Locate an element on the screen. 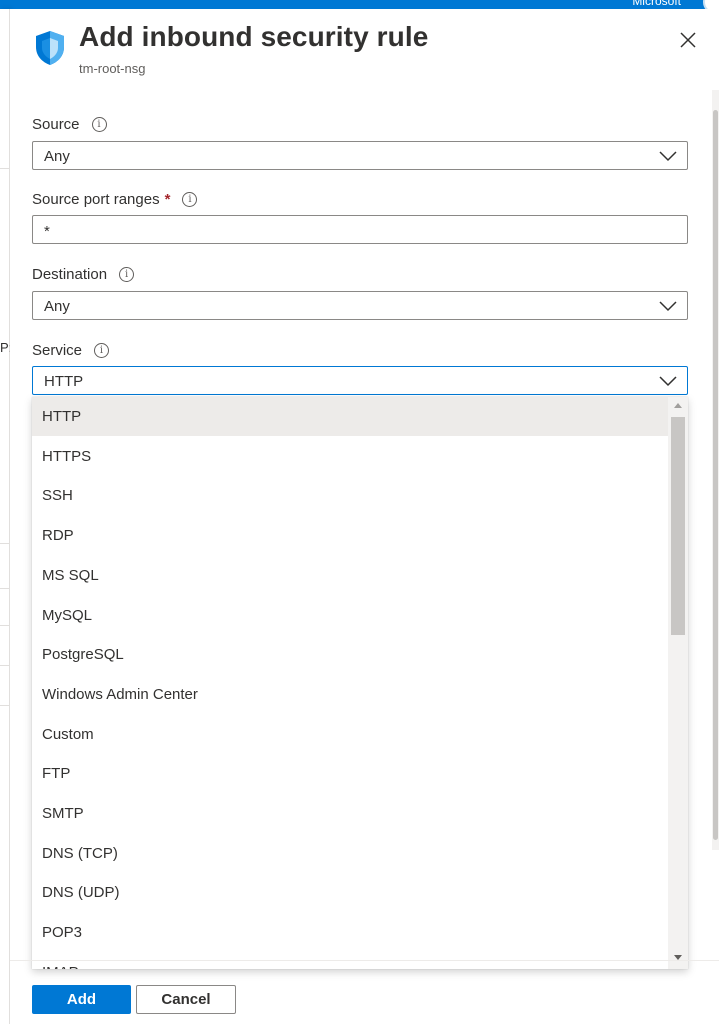  destination-value: Any is located at coordinates (57, 306).